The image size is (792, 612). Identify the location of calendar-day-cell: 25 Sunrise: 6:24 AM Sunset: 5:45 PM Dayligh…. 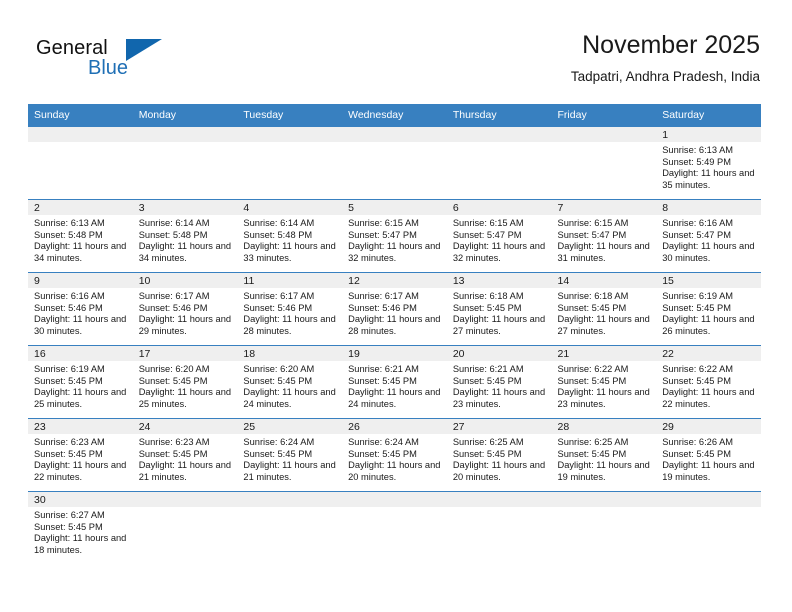
(290, 455).